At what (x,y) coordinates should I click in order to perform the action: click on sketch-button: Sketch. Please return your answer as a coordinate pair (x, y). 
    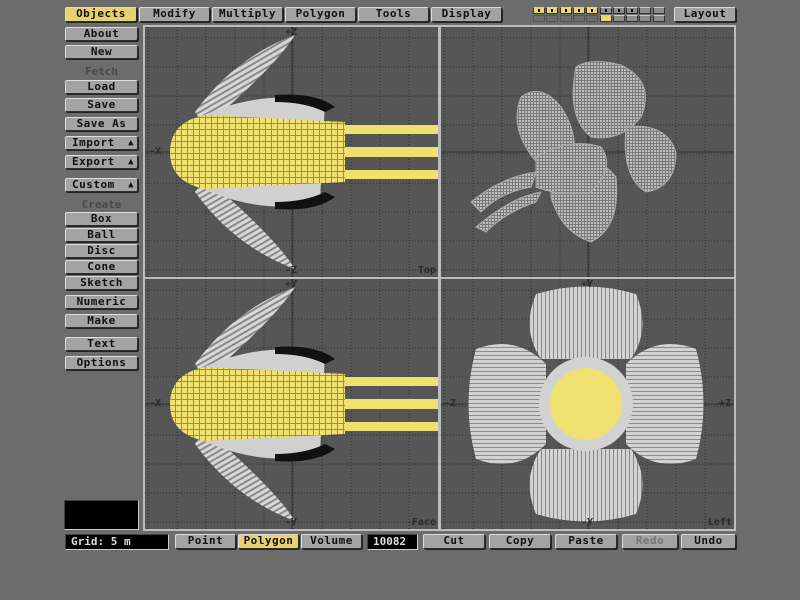
    Looking at the image, I should click on (101, 283).